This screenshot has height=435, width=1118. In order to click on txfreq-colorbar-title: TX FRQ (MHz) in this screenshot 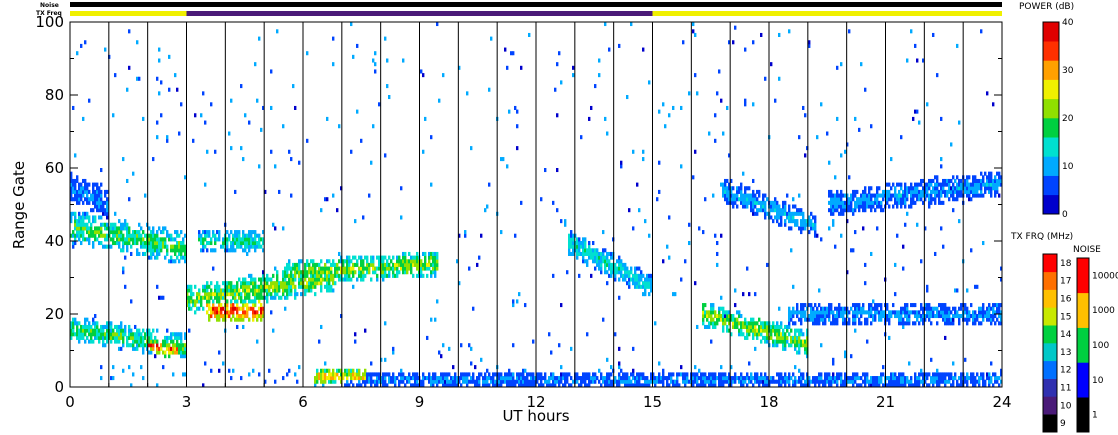, I will do `click(1041, 237)`.